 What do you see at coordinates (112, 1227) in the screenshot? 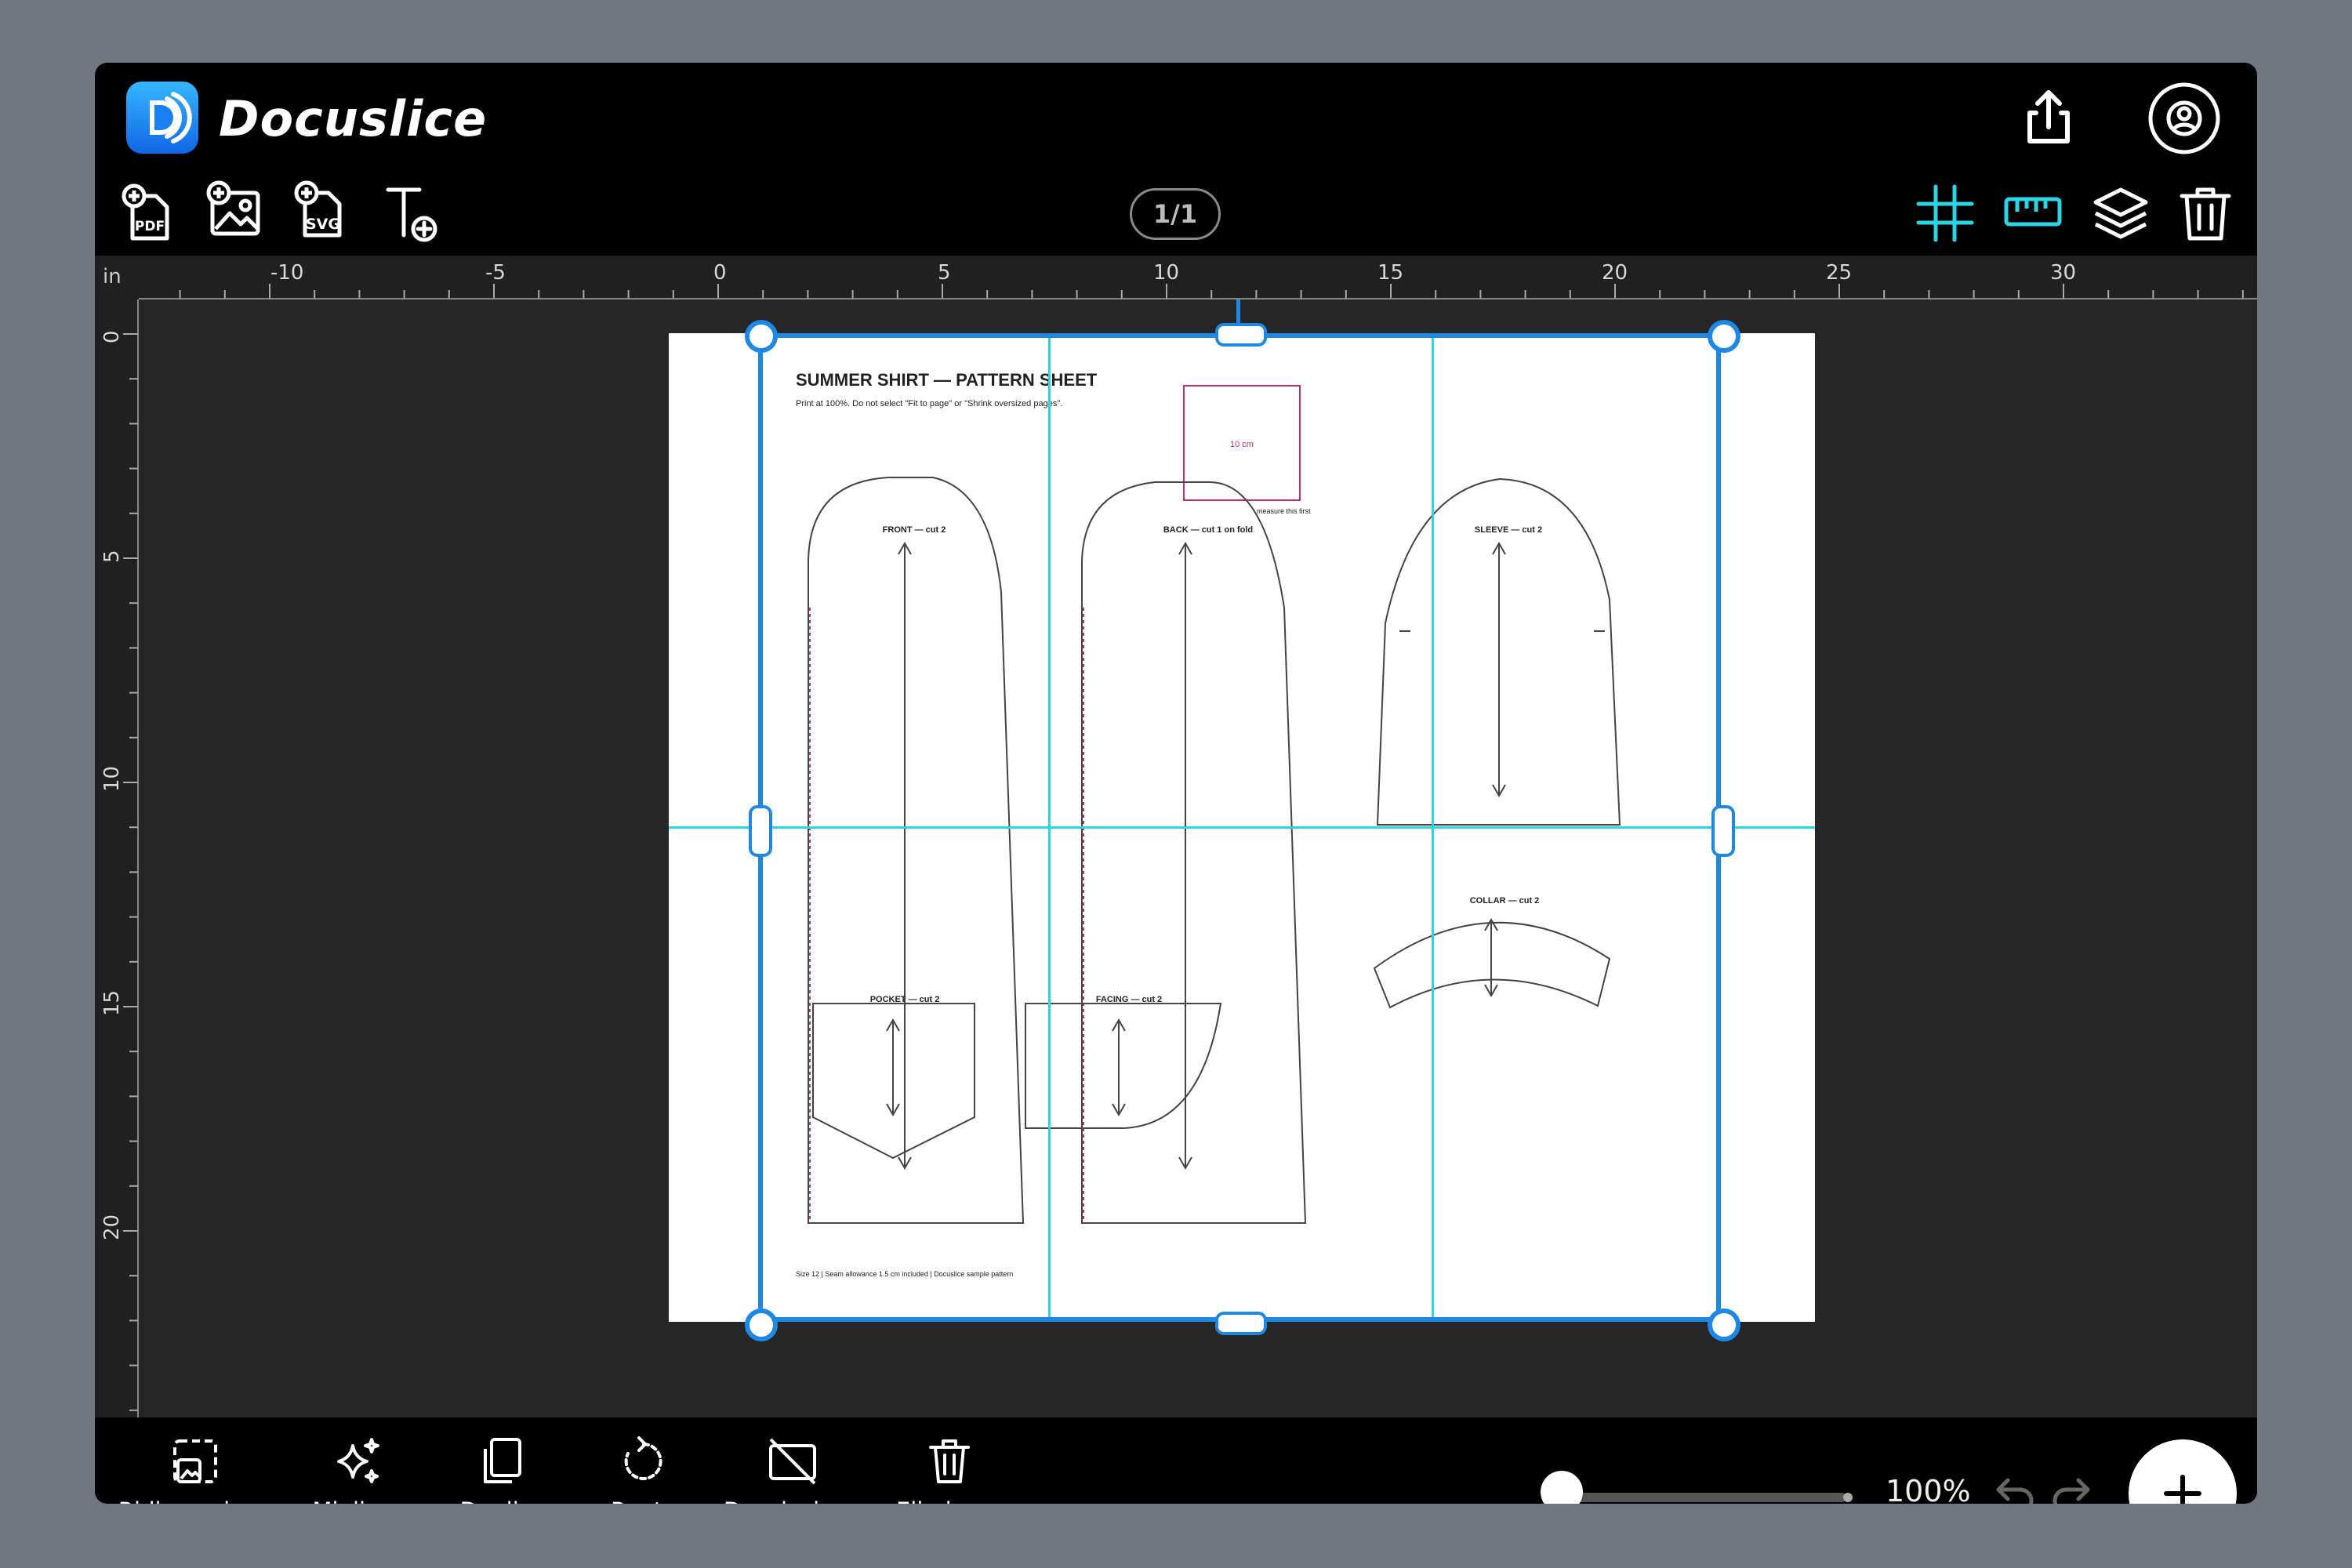
I see `ruler-label-left: 20` at bounding box center [112, 1227].